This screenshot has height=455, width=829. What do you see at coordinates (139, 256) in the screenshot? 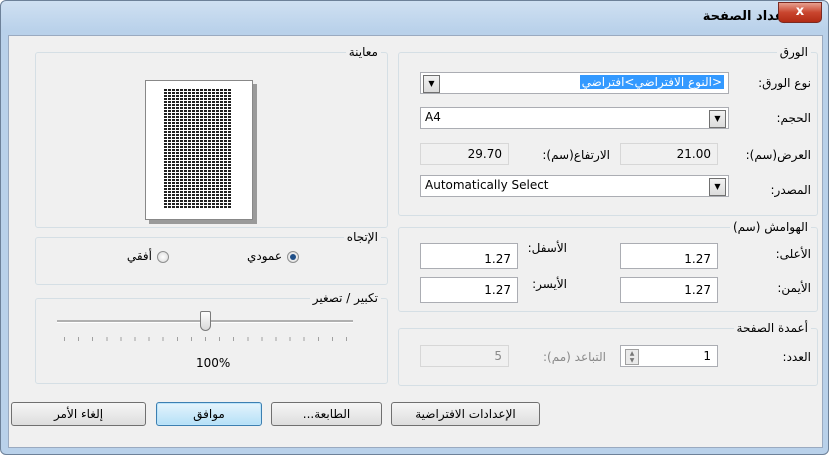
I see `landscape-label: أفقي` at bounding box center [139, 256].